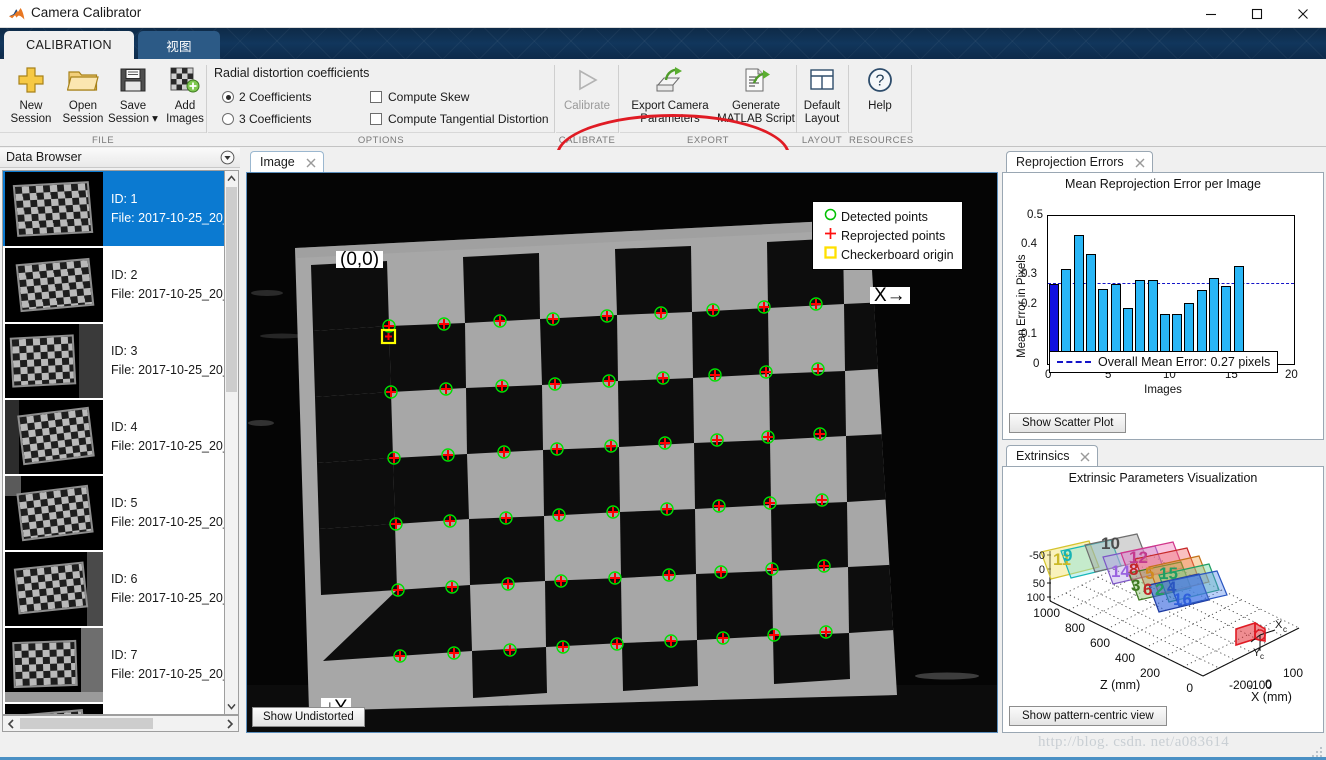 This screenshot has width=1326, height=760. What do you see at coordinates (822, 80) in the screenshot?
I see `grid-layout-icon` at bounding box center [822, 80].